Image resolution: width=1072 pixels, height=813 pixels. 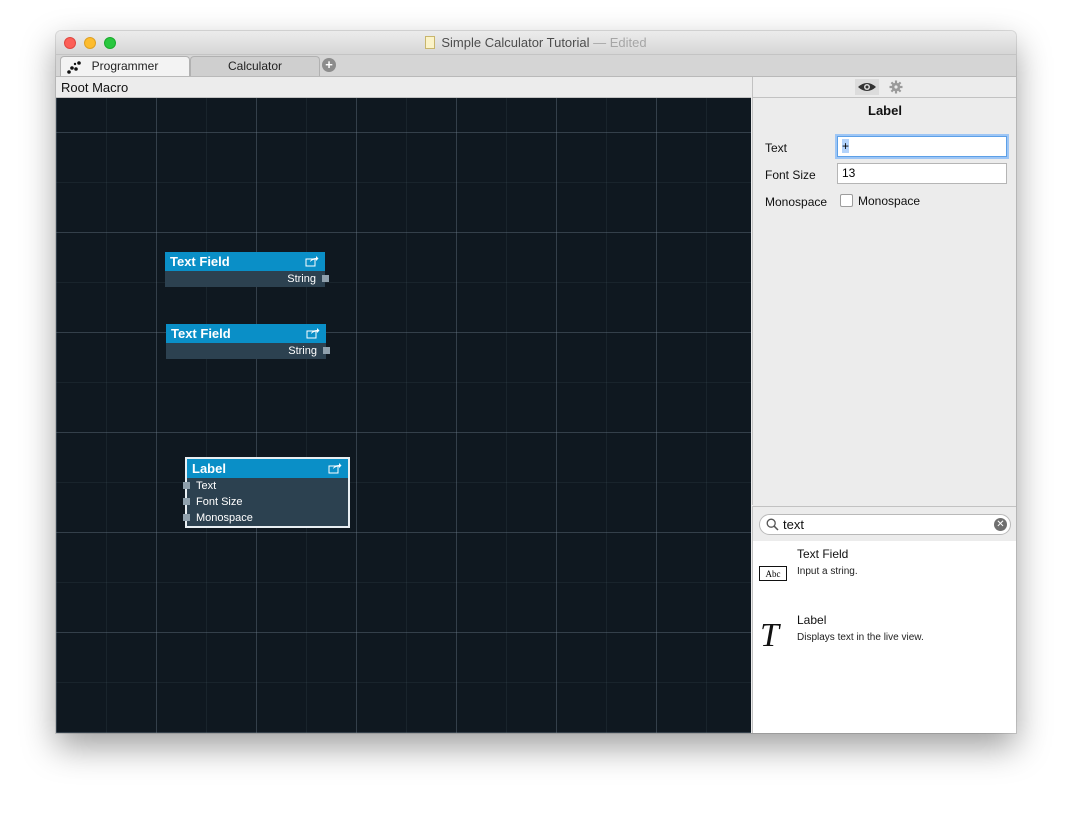 I want to click on monospace-checkbox, so click(x=846, y=200).